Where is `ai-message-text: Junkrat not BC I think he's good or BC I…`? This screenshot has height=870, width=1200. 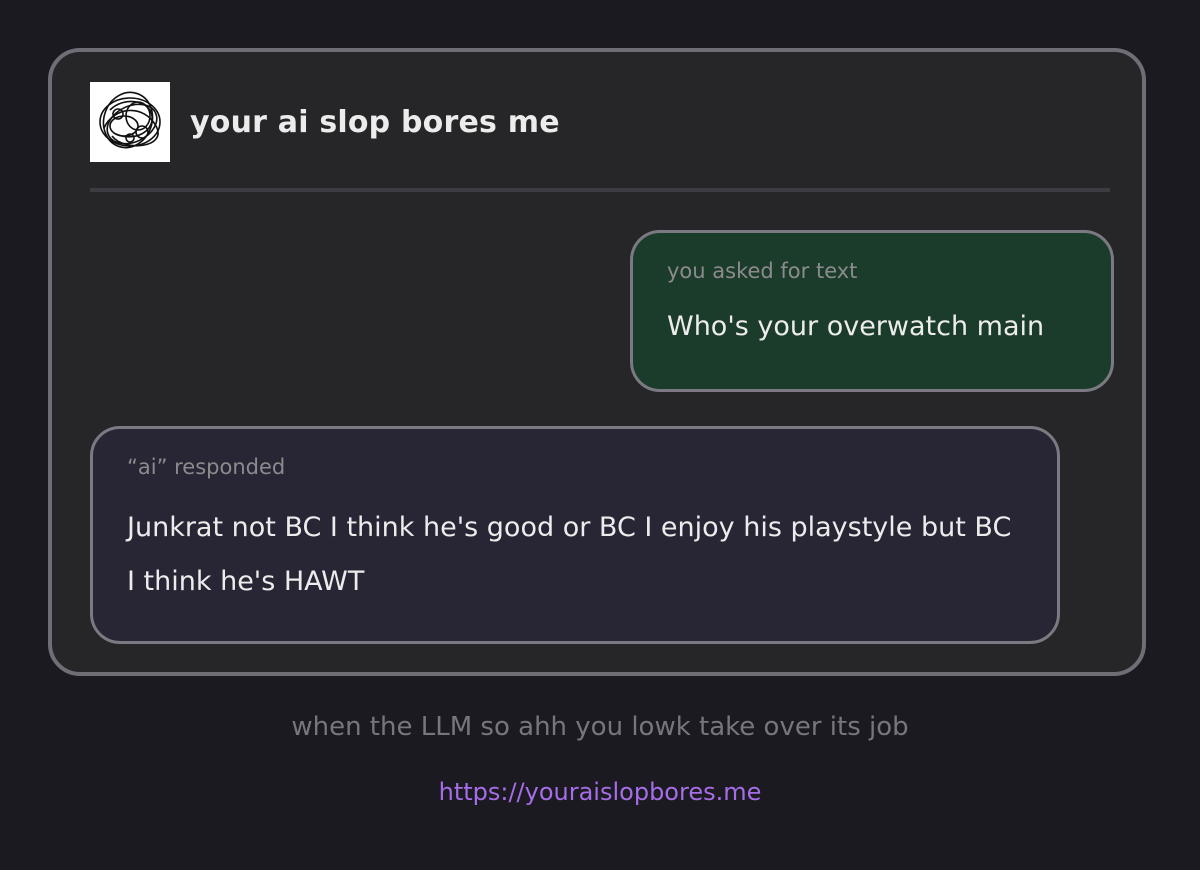
ai-message-text: Junkrat not BC I think he's good or BC I… is located at coordinates (569, 554).